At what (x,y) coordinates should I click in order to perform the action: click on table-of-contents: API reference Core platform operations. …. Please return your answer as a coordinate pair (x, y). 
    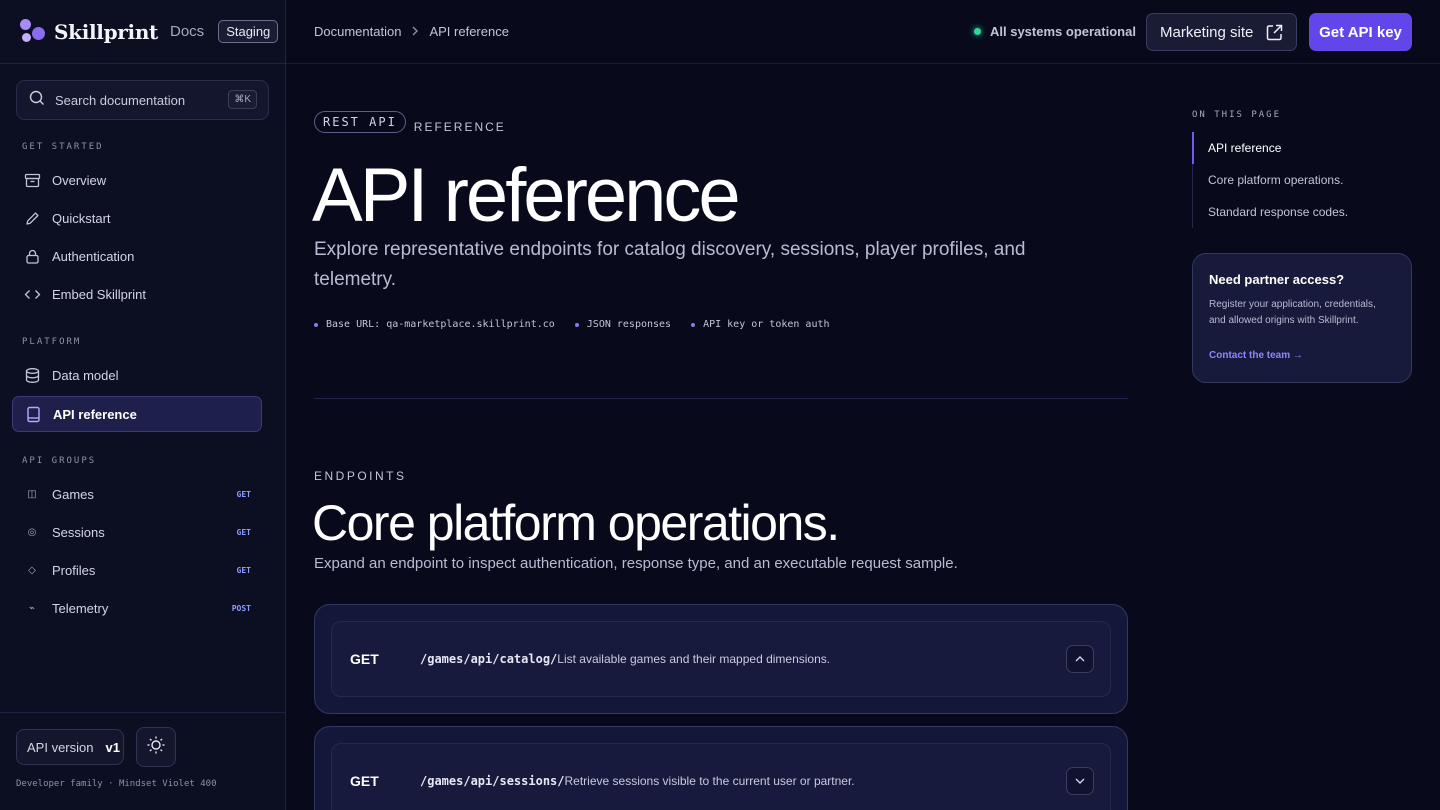
    Looking at the image, I should click on (1302, 180).